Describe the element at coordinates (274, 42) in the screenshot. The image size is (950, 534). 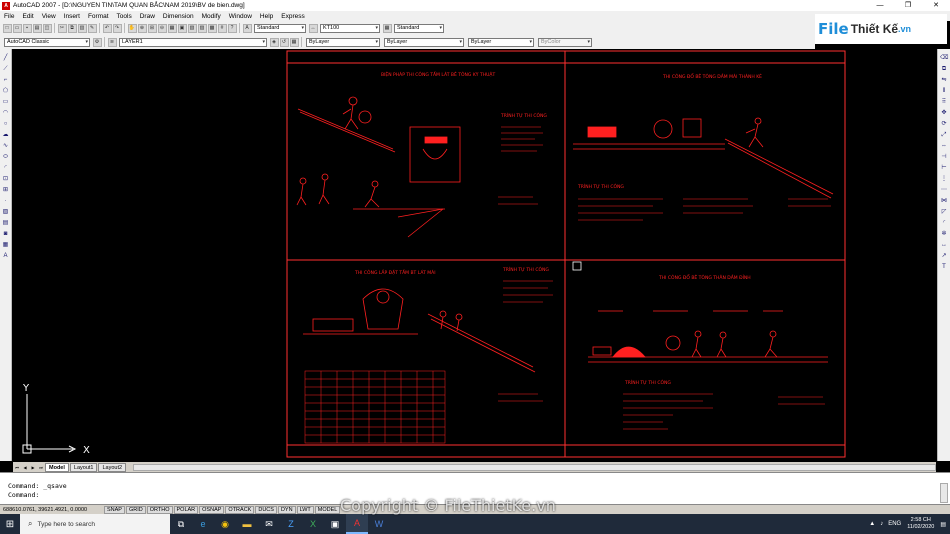
I see `make-current-layer-icon: ◈` at that location.